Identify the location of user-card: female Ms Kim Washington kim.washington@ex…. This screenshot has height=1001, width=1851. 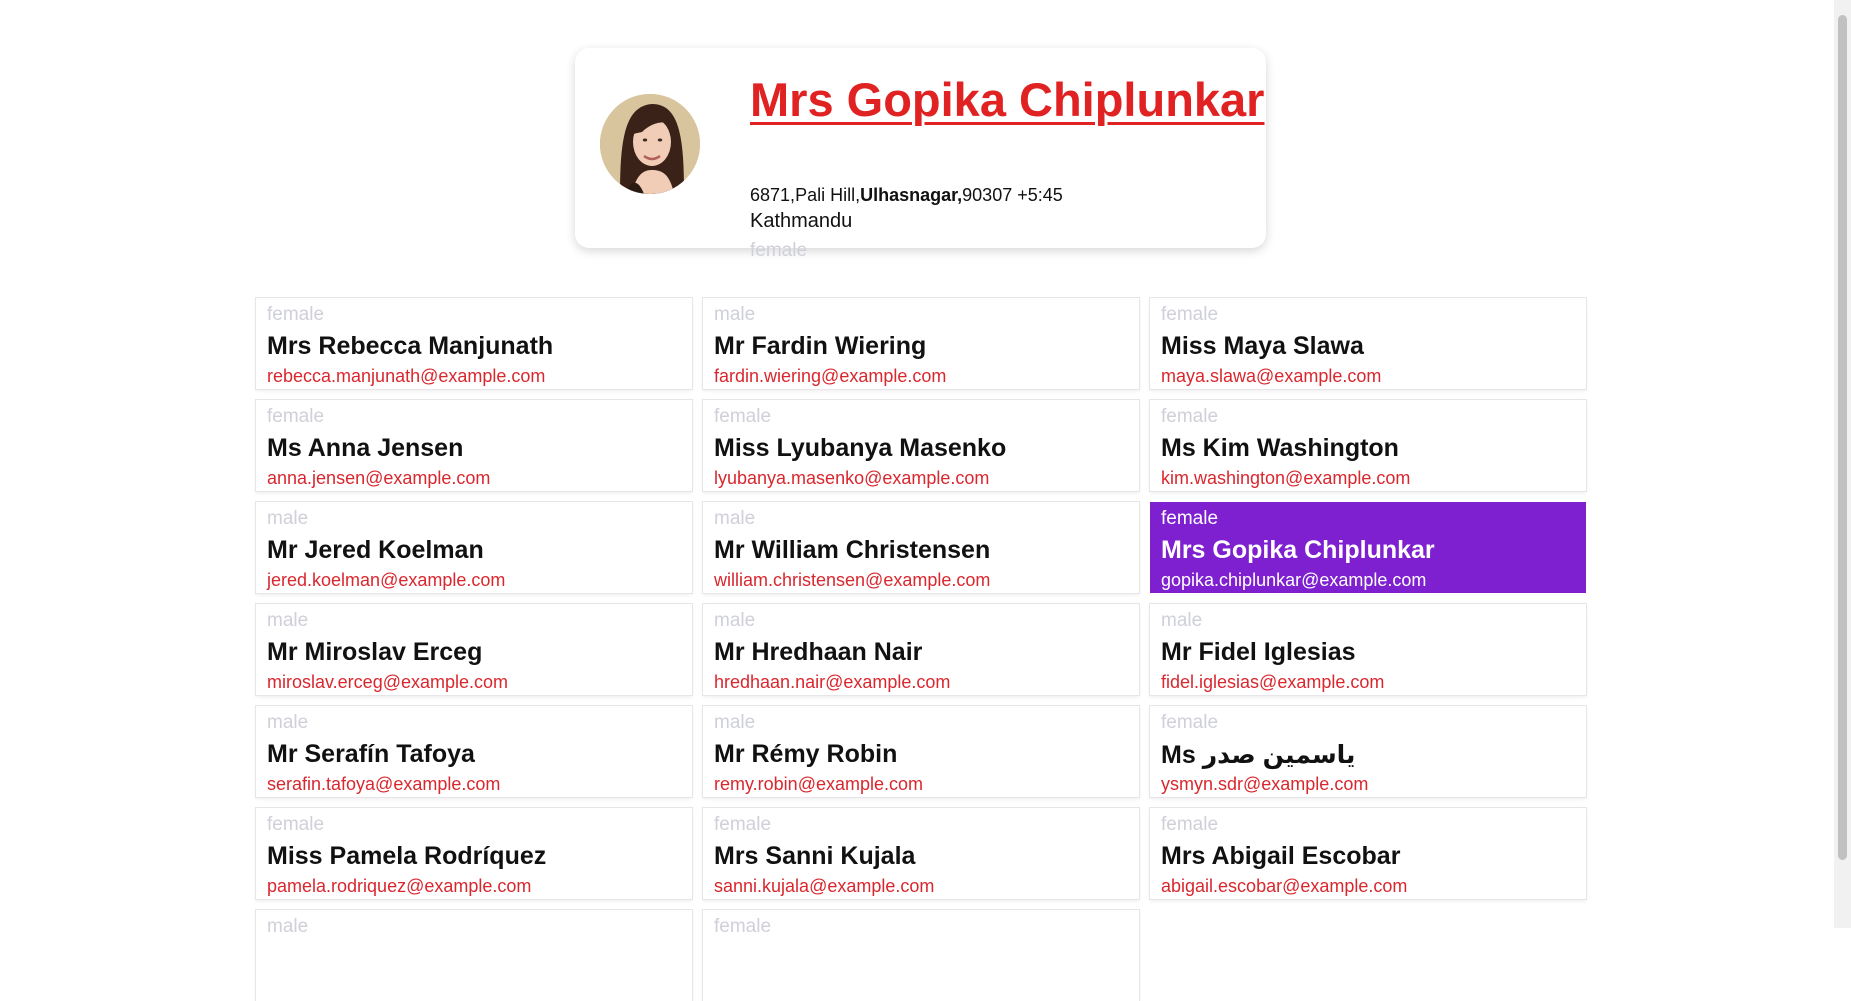
(1368, 445).